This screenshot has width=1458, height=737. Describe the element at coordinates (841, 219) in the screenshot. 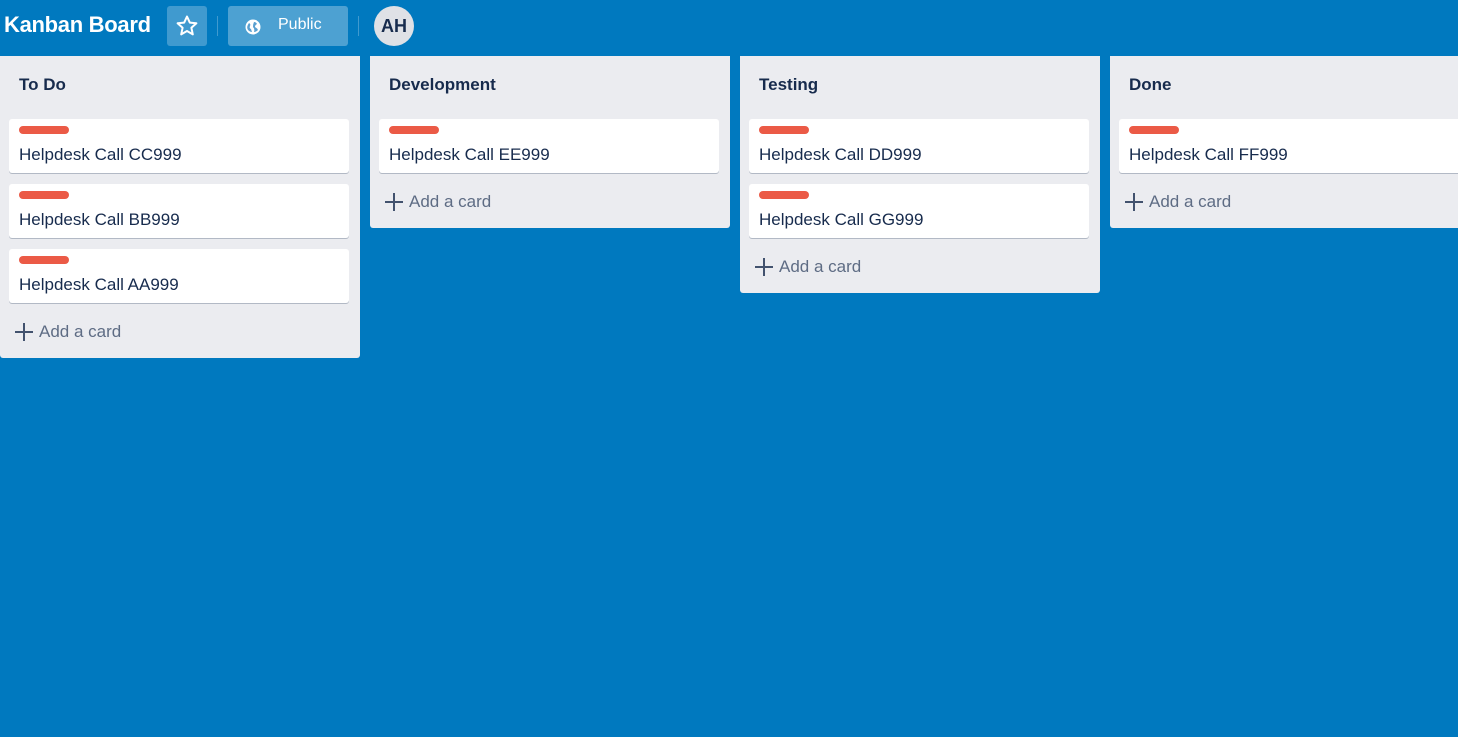

I see `card-title: Helpdesk Call GG999` at that location.